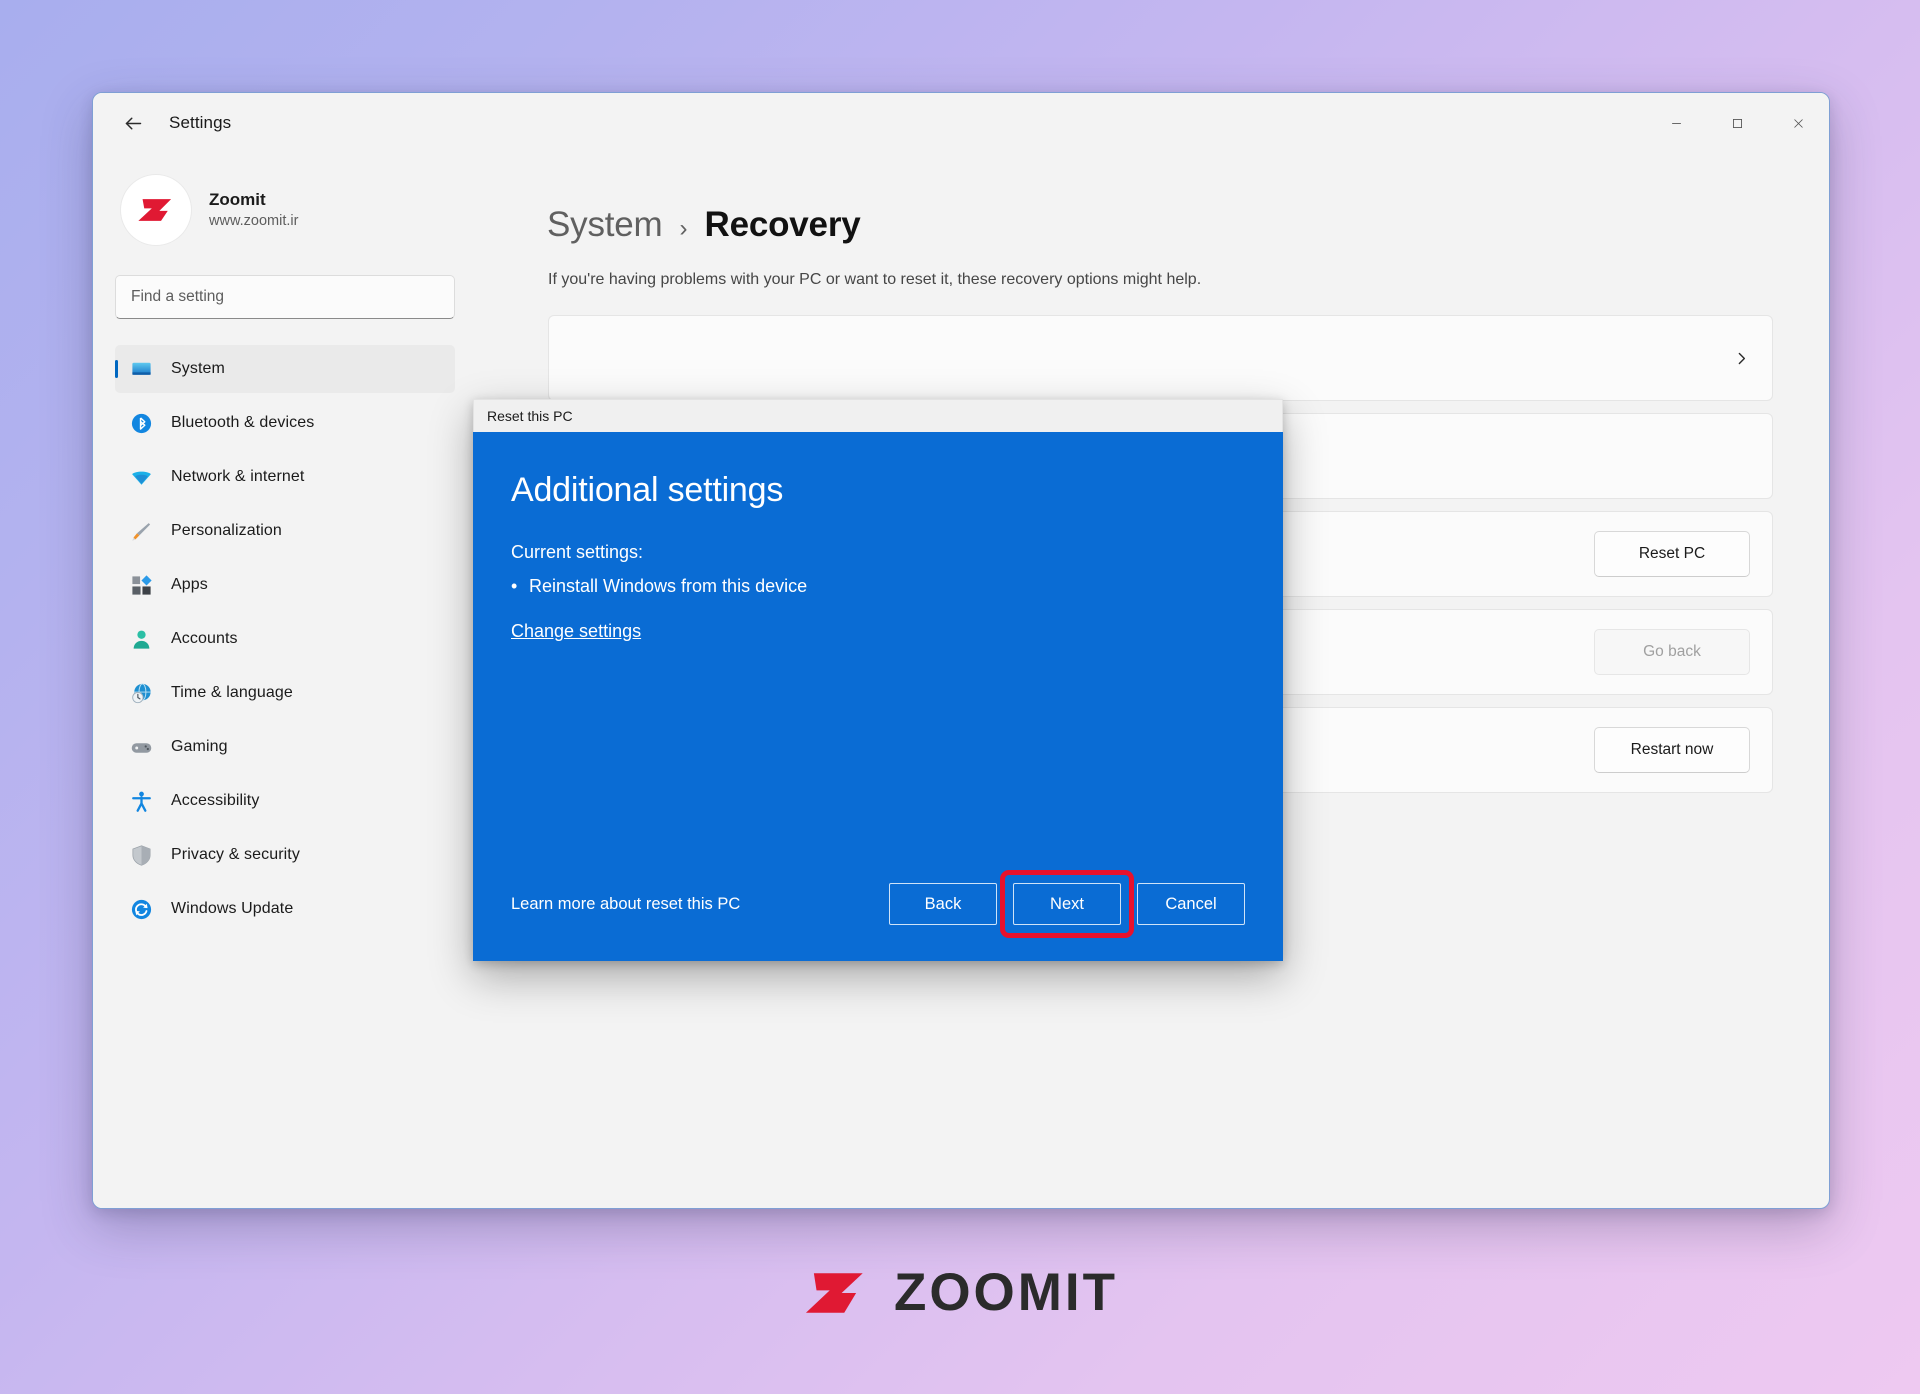  I want to click on paintbrush-icon, so click(141, 531).